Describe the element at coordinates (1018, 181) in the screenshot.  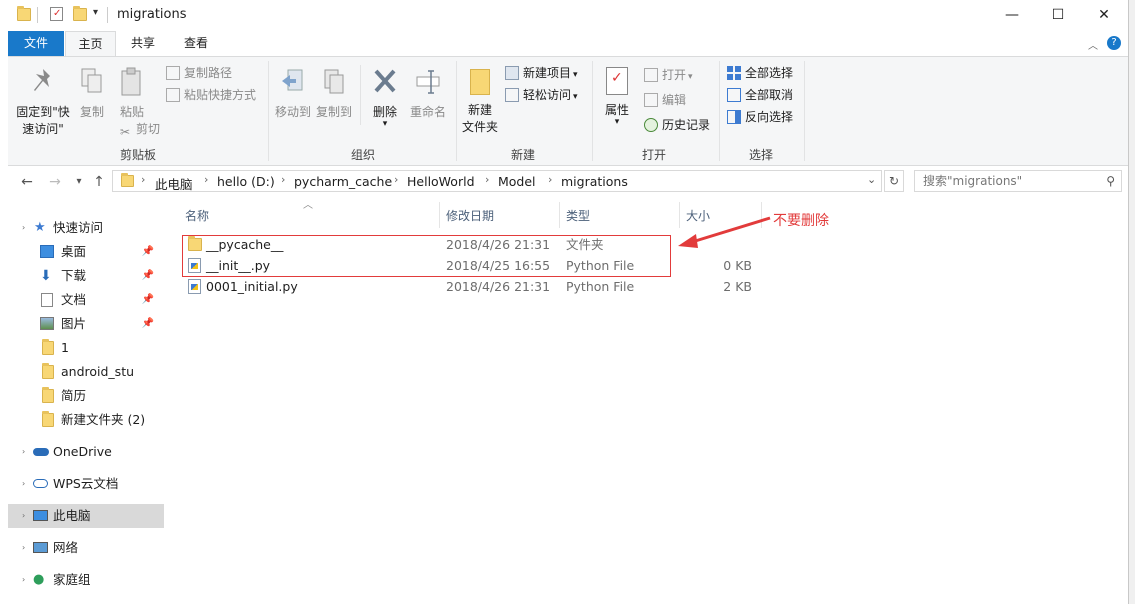
I see `search-input: 搜索"migrations" ⚲` at that location.